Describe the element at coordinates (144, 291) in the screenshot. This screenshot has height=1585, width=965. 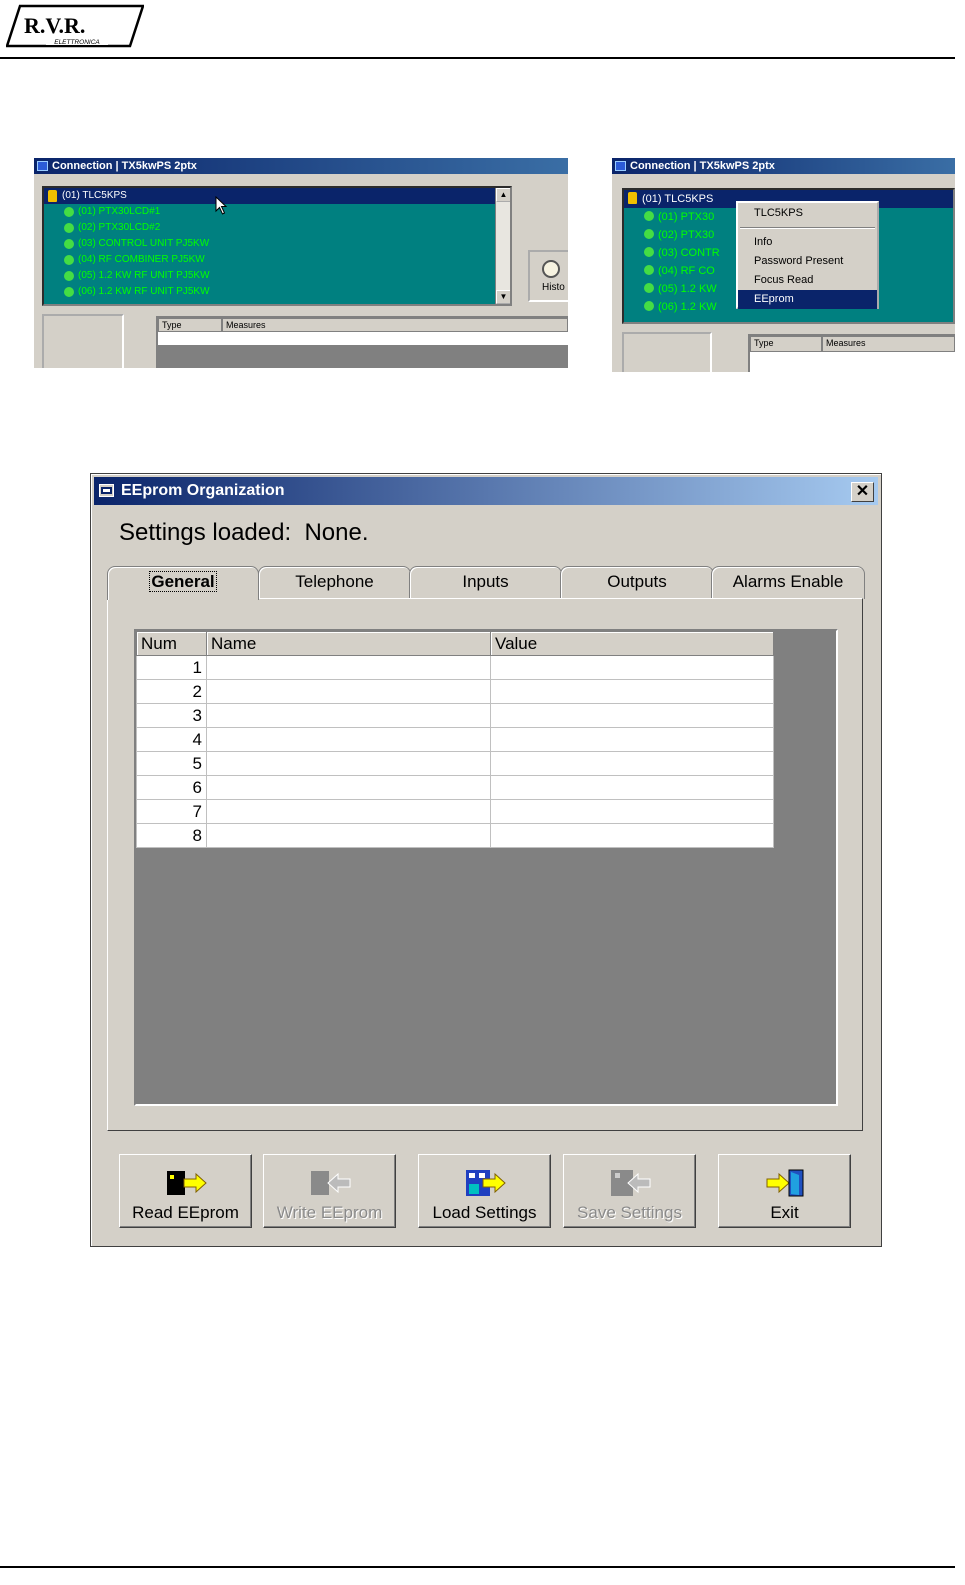
I see `tree-item-label: (06) 1.2 KW RF UNIT PJ5KW` at that location.